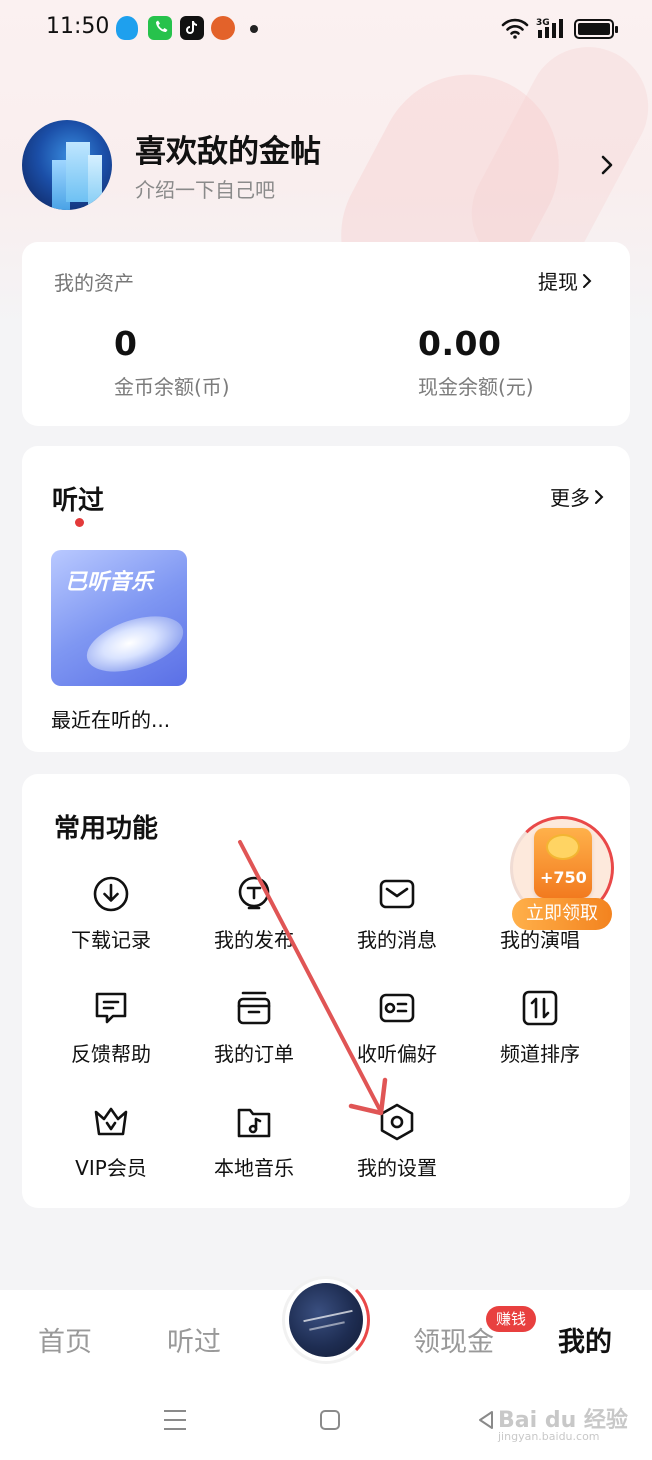  What do you see at coordinates (111, 1033) in the screenshot?
I see `feature-feedback-help: 反馈帮助` at bounding box center [111, 1033].